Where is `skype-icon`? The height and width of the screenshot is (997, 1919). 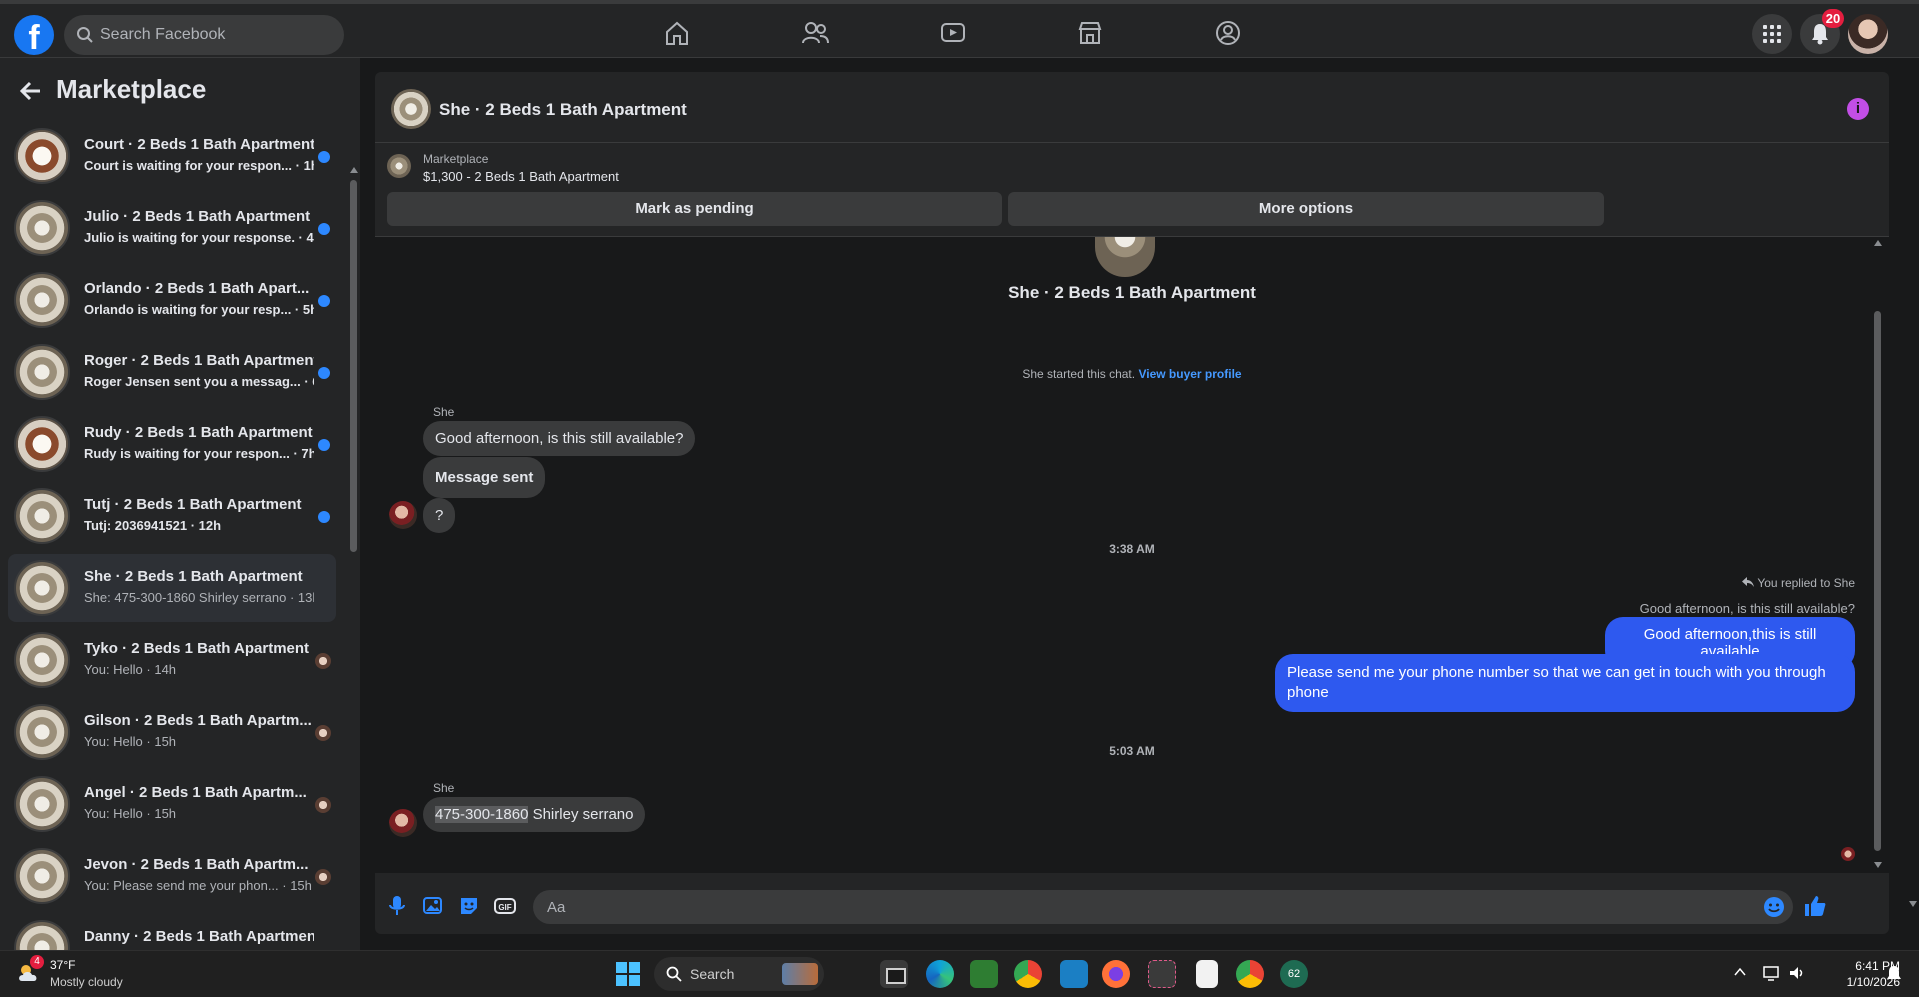
skype-icon is located at coordinates (1074, 974).